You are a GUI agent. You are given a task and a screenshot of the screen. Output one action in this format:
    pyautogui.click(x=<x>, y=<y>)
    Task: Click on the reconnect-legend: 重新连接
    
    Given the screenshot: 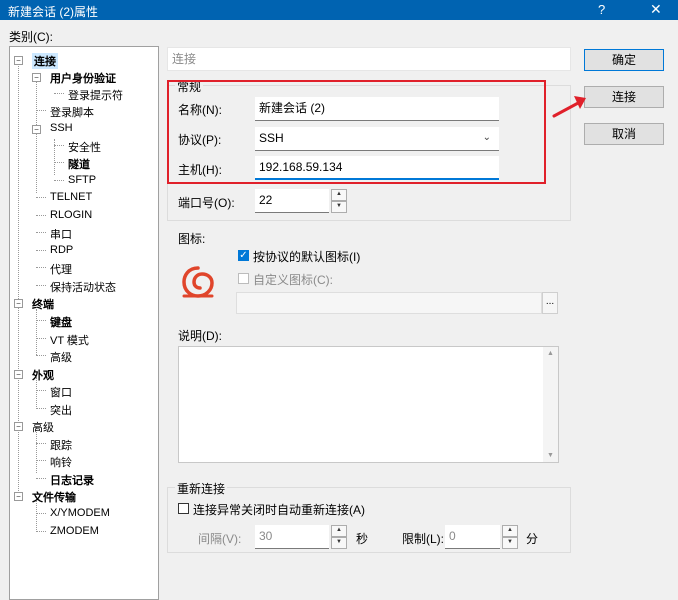 What is the action you would take?
    pyautogui.click(x=201, y=488)
    